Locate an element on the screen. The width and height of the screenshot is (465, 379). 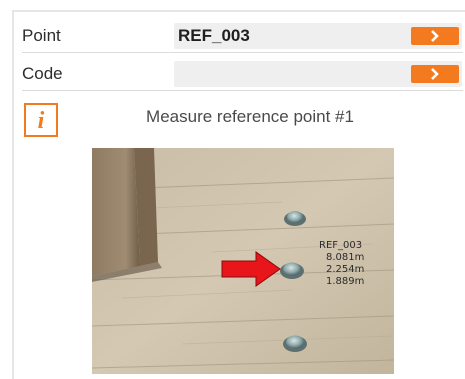
point-row: Point REF_003 is located at coordinates (242, 36).